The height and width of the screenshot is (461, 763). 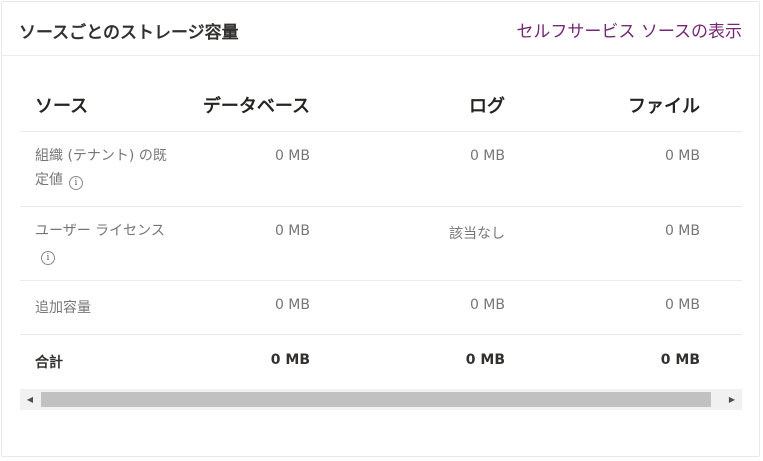 What do you see at coordinates (100, 231) in the screenshot?
I see `source-label: ユーザー ライセンス` at bounding box center [100, 231].